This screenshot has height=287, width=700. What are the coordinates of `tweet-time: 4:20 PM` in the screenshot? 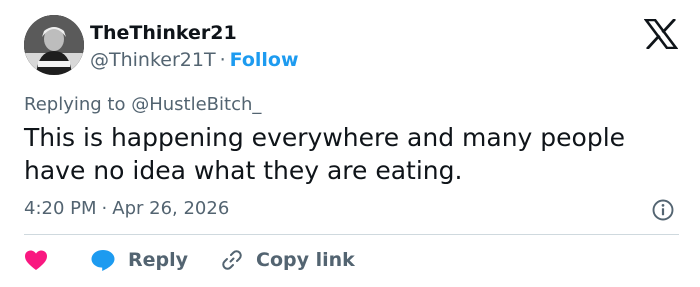 It's located at (60, 208).